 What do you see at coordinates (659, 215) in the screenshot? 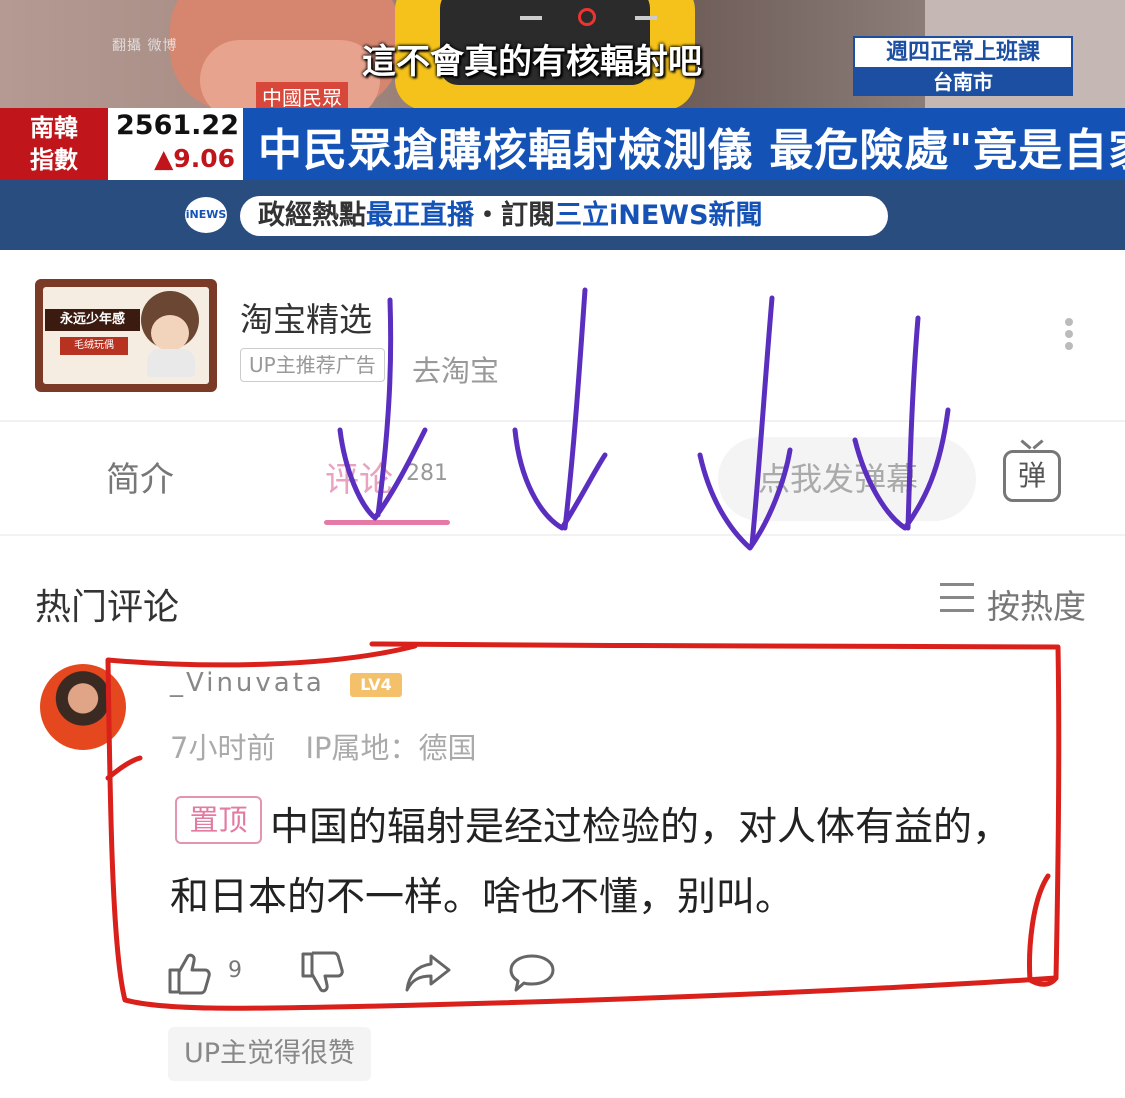
I see `promo-part4: 三立iNEWS新聞` at bounding box center [659, 215].